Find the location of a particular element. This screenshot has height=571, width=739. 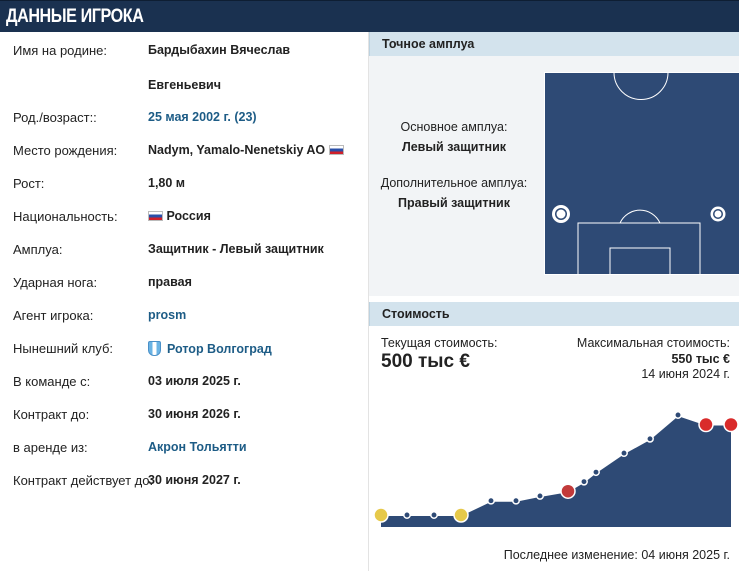

max-value: 550 тыс € is located at coordinates (700, 359).